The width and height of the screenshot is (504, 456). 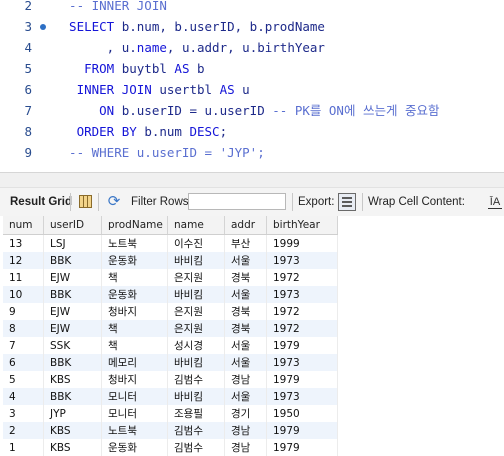 I want to click on code-line: 4 , u.name, u.addr, u.birthYear, so click(x=252, y=47).